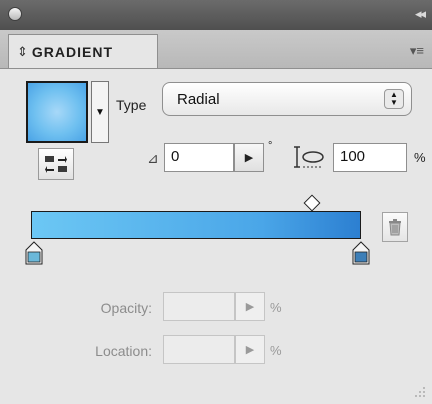  What do you see at coordinates (196, 225) in the screenshot?
I see `gradient-slider` at bounding box center [196, 225].